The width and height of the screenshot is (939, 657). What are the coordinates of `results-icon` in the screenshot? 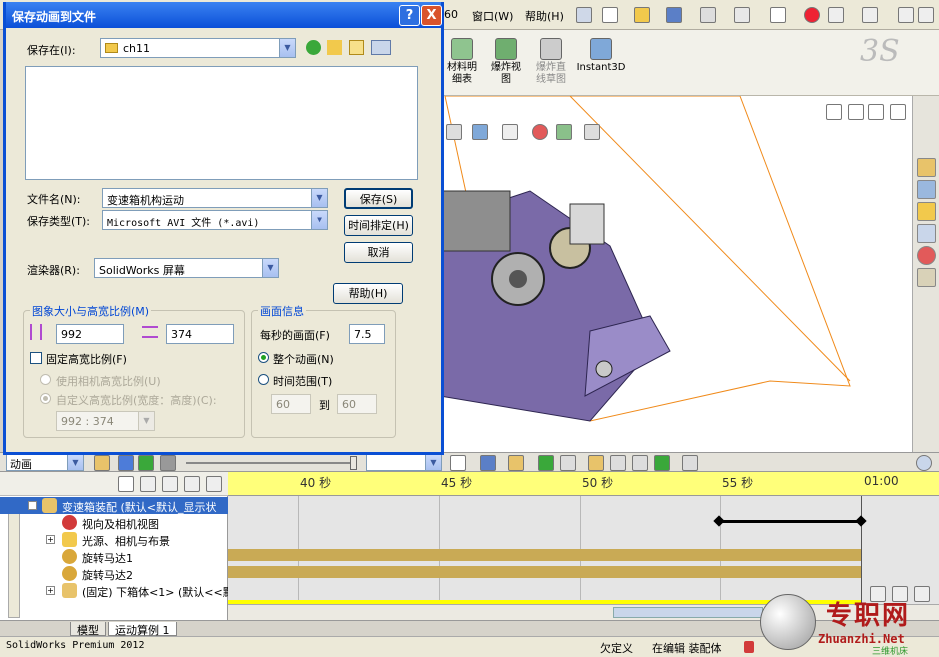 It's located at (690, 463).